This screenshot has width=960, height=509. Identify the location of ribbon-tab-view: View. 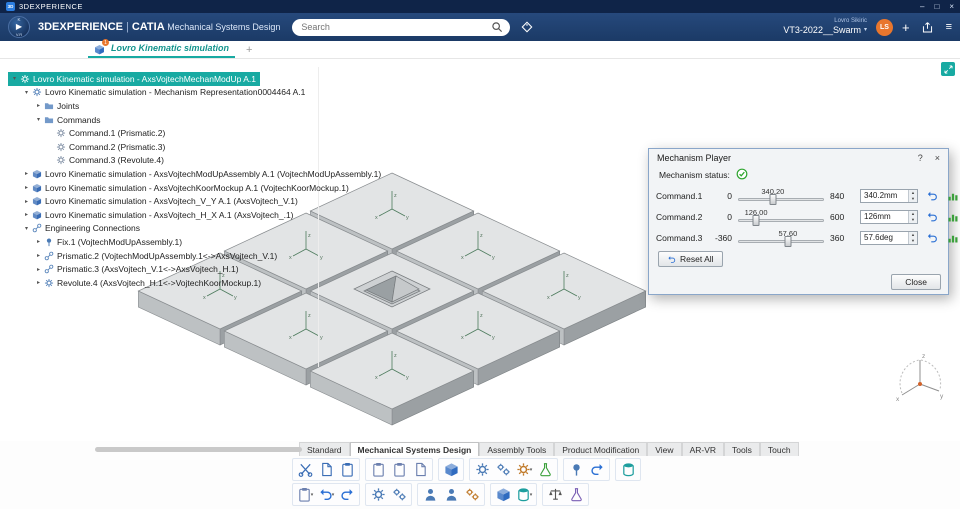
(664, 449).